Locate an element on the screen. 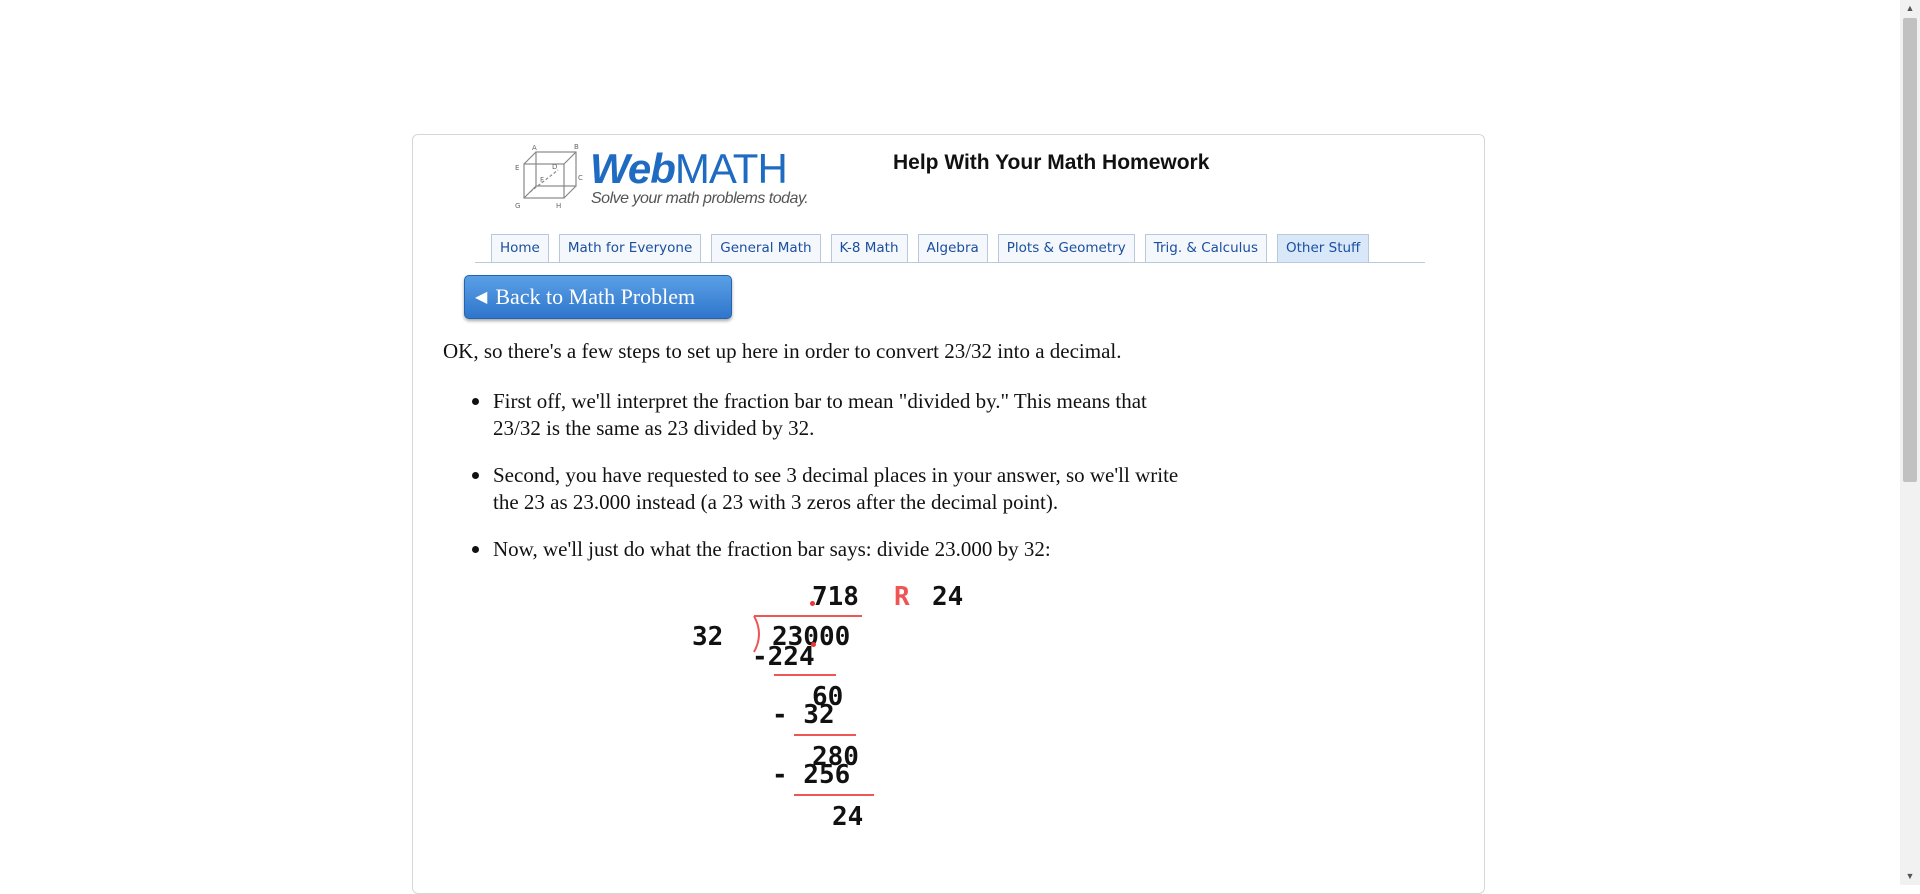 The image size is (1920, 894). cube-label: G is located at coordinates (517, 206).